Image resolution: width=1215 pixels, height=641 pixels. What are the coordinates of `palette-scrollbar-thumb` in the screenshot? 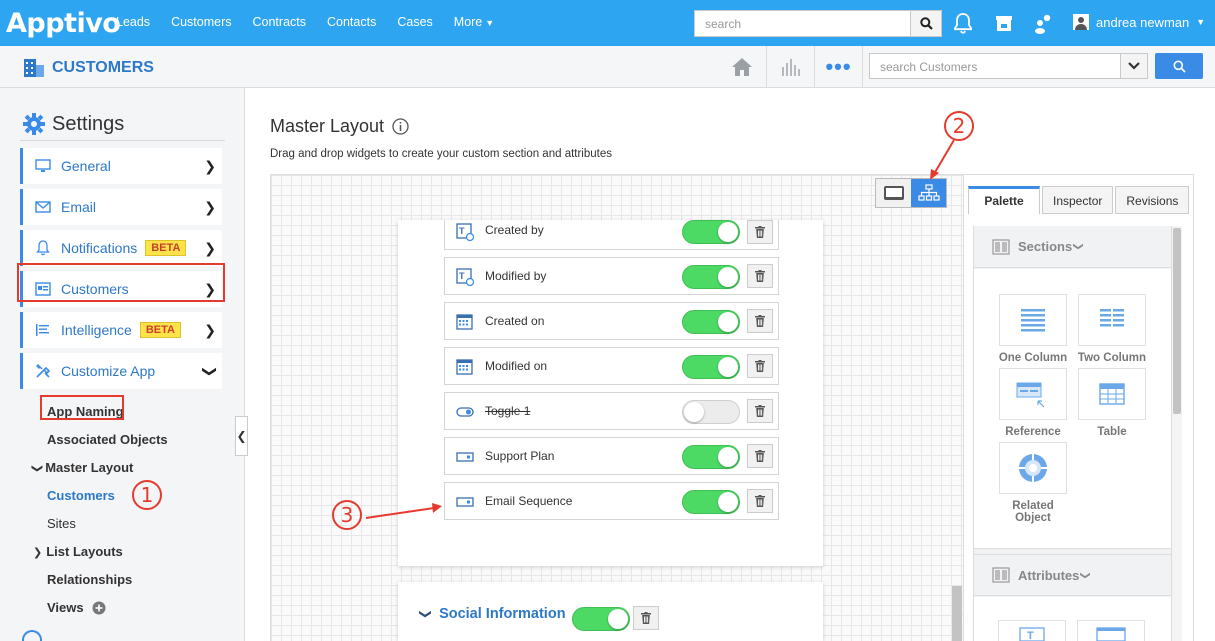 It's located at (1177, 321).